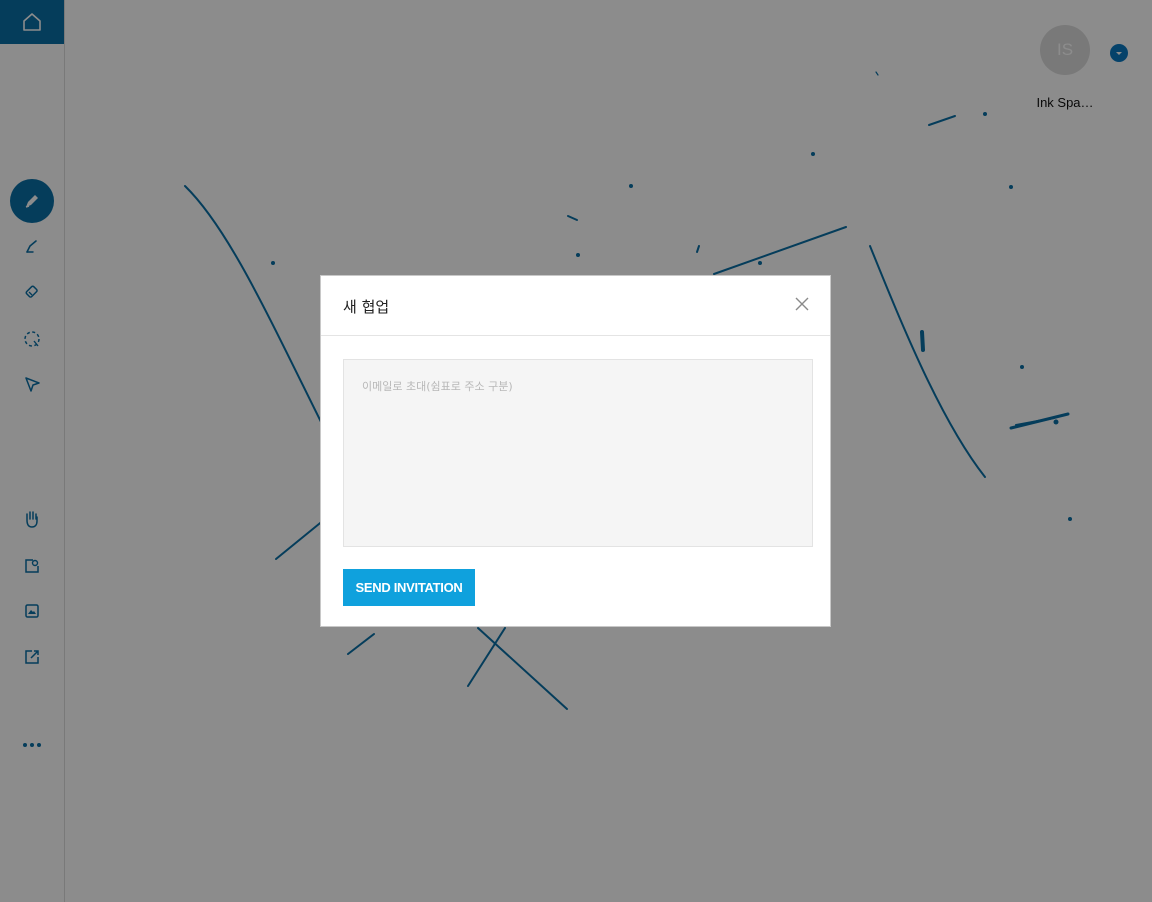 The height and width of the screenshot is (902, 1152). What do you see at coordinates (575, 306) in the screenshot?
I see `dialog-header: 새 협업` at bounding box center [575, 306].